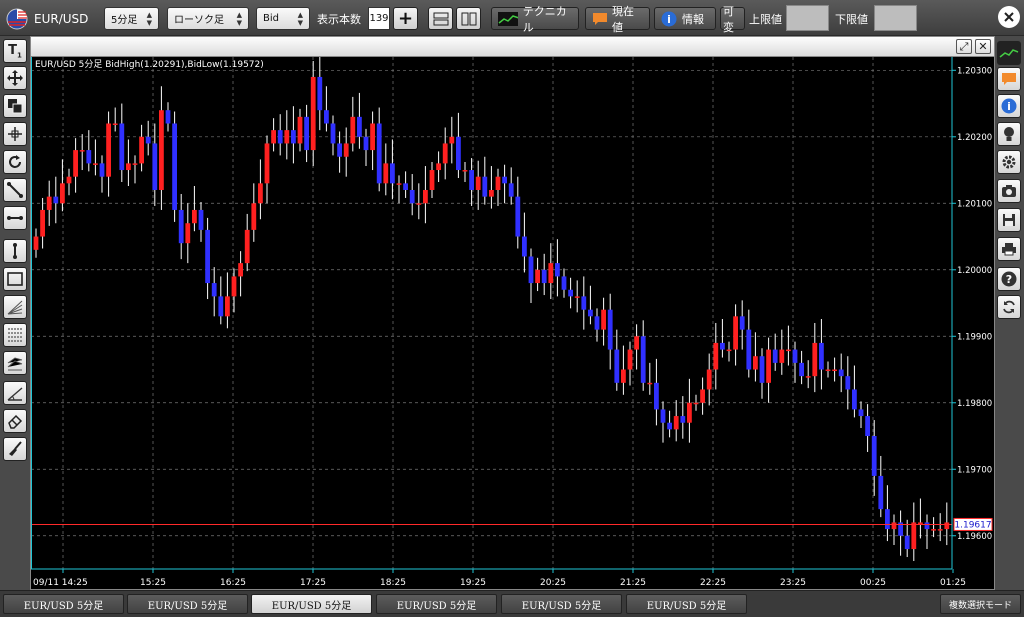  What do you see at coordinates (974, 470) in the screenshot?
I see `price-tick-label: 1.19700` at bounding box center [974, 470].